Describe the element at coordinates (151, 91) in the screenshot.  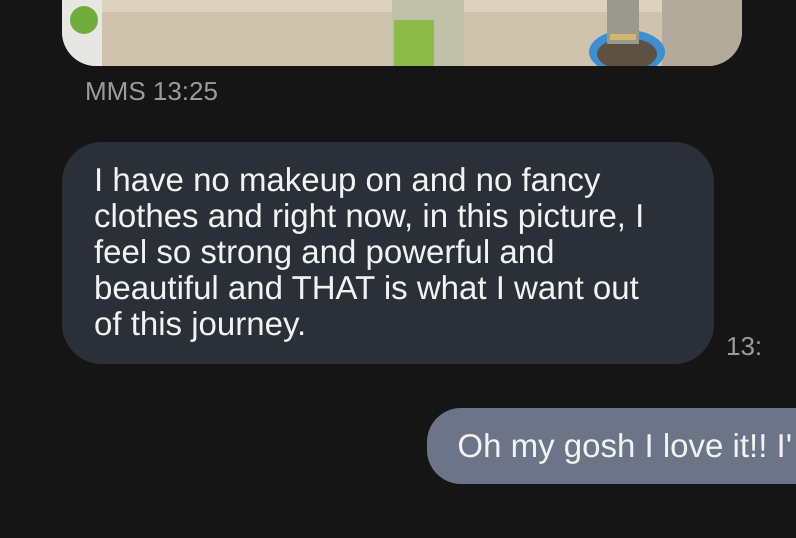
I see `message-meta: MMS 13:25` at that location.